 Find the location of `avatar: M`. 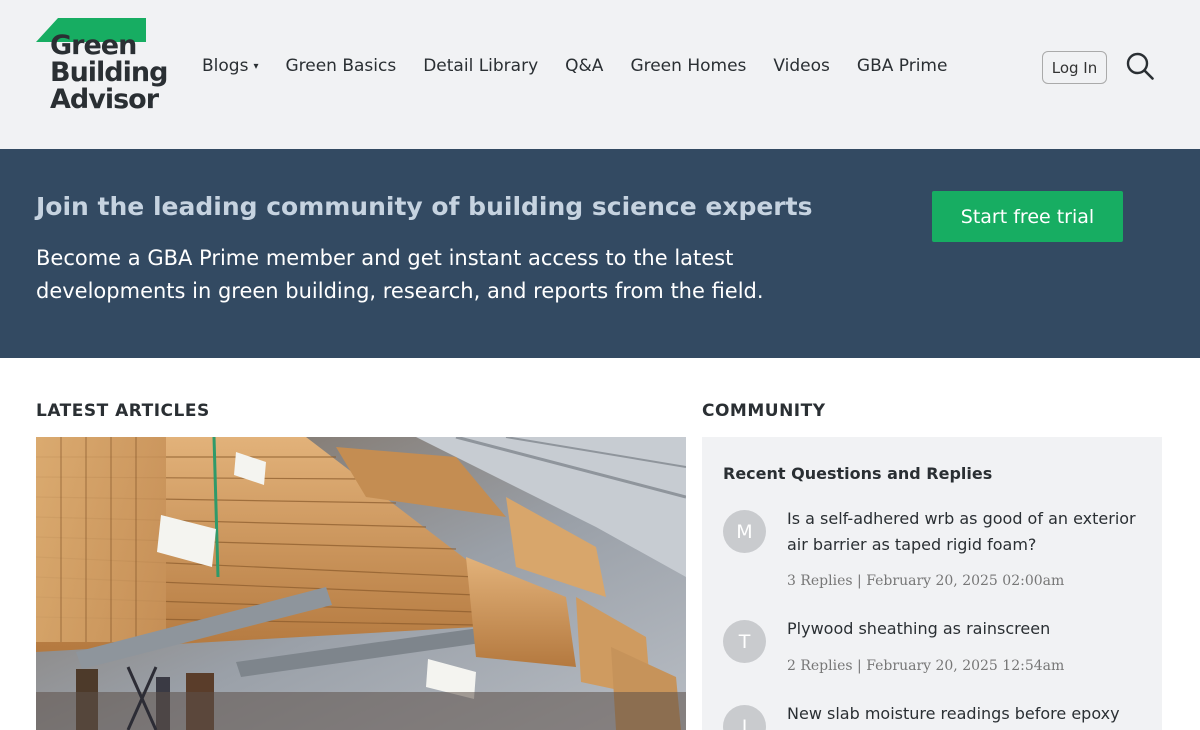

avatar: M is located at coordinates (744, 531).